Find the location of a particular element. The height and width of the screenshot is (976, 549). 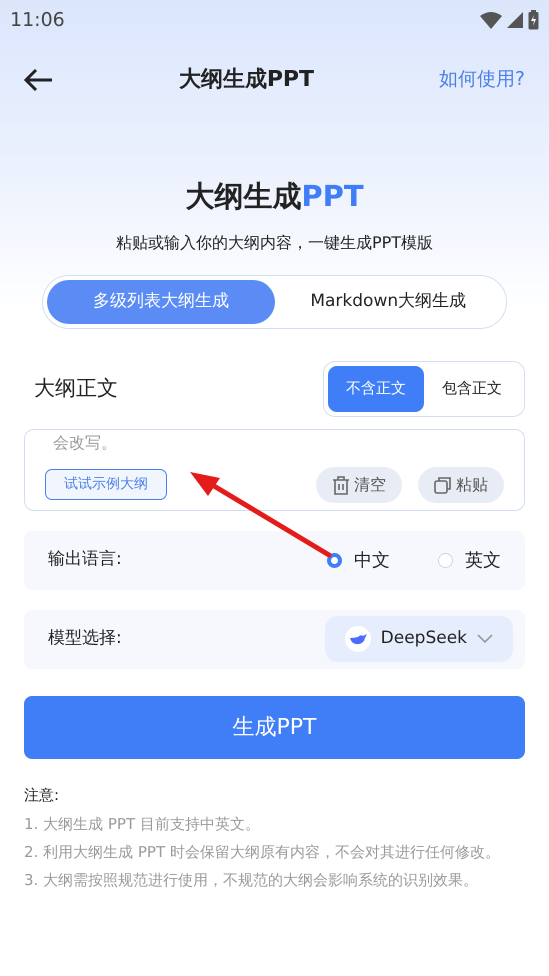

copy-icon is located at coordinates (443, 485).